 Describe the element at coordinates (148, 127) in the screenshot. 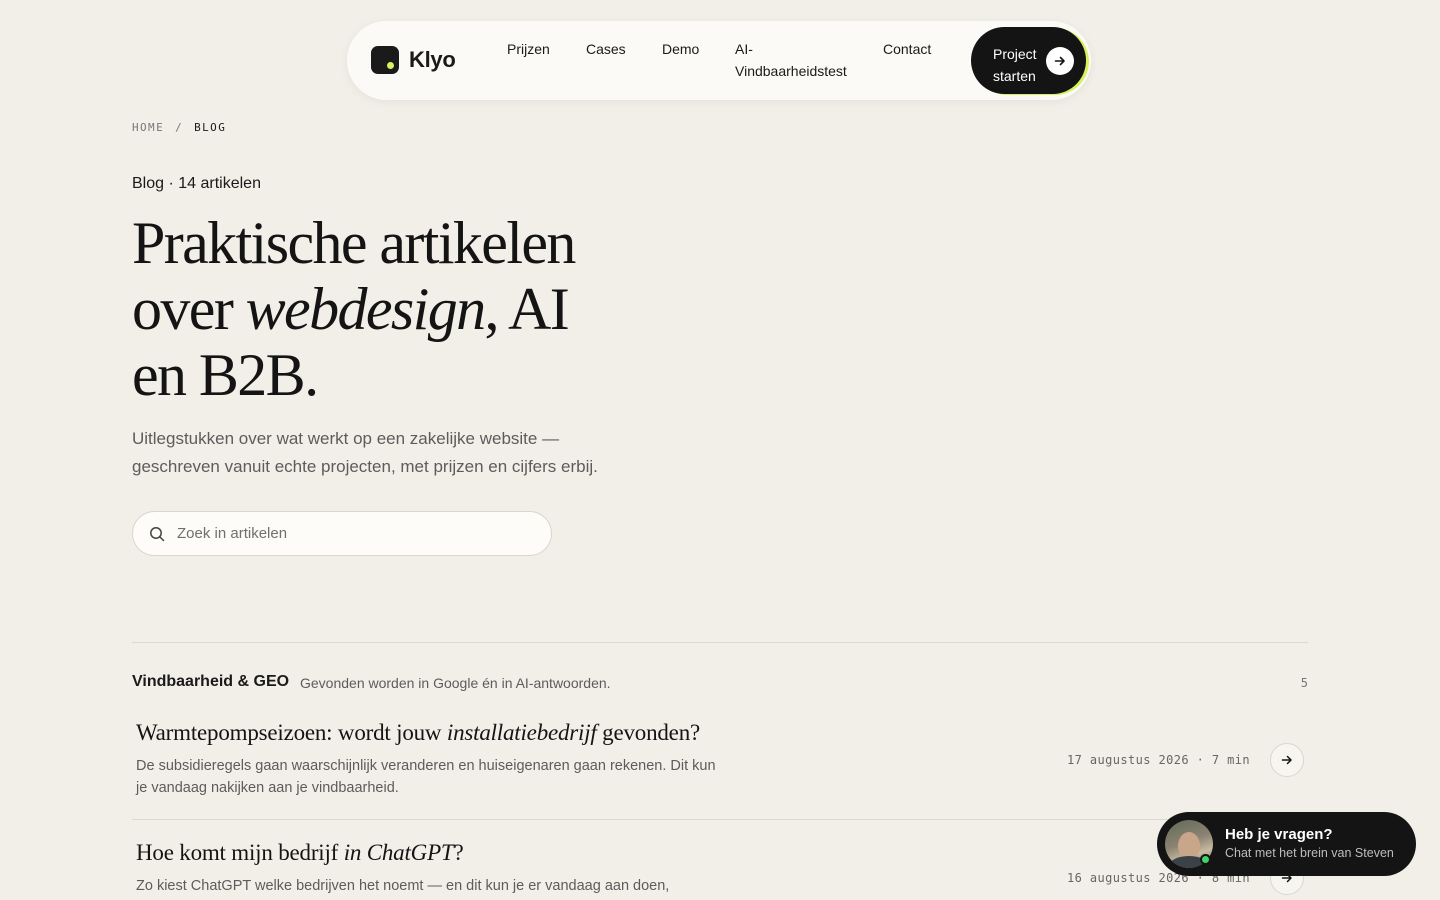

I see `breadcrumb-home: HOME` at that location.